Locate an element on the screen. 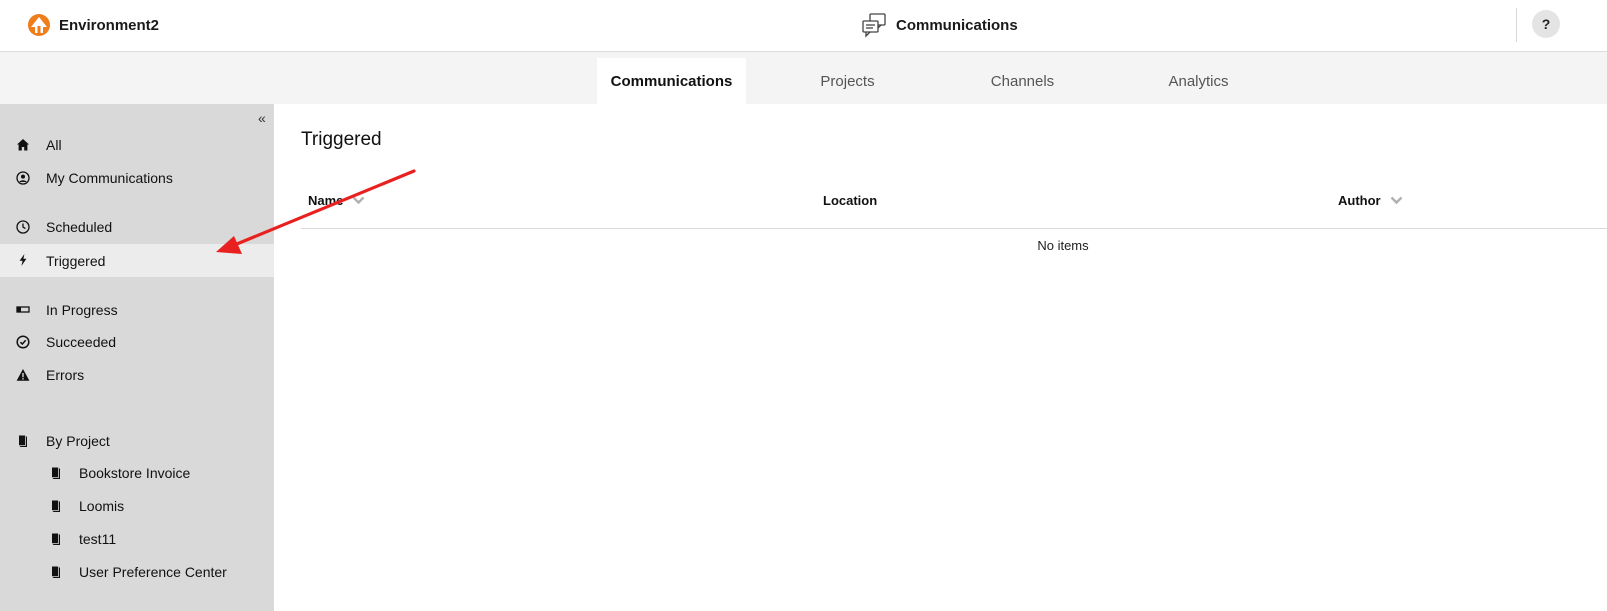  sidebar-item-label: Scheduled is located at coordinates (79, 227).